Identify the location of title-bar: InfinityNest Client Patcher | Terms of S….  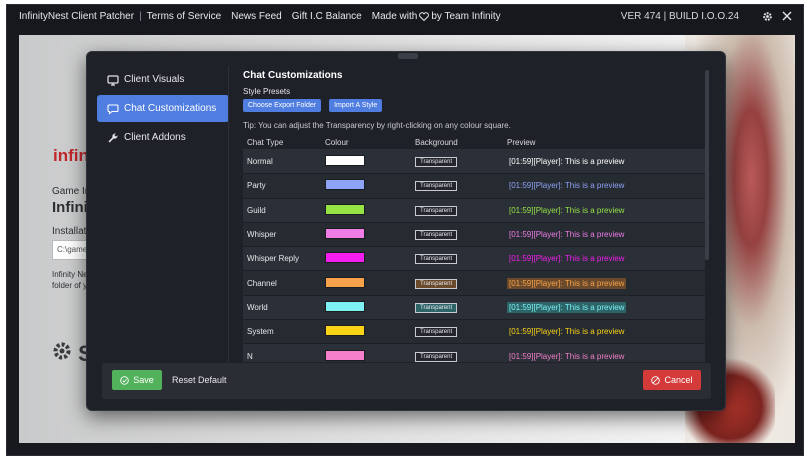
(405, 16).